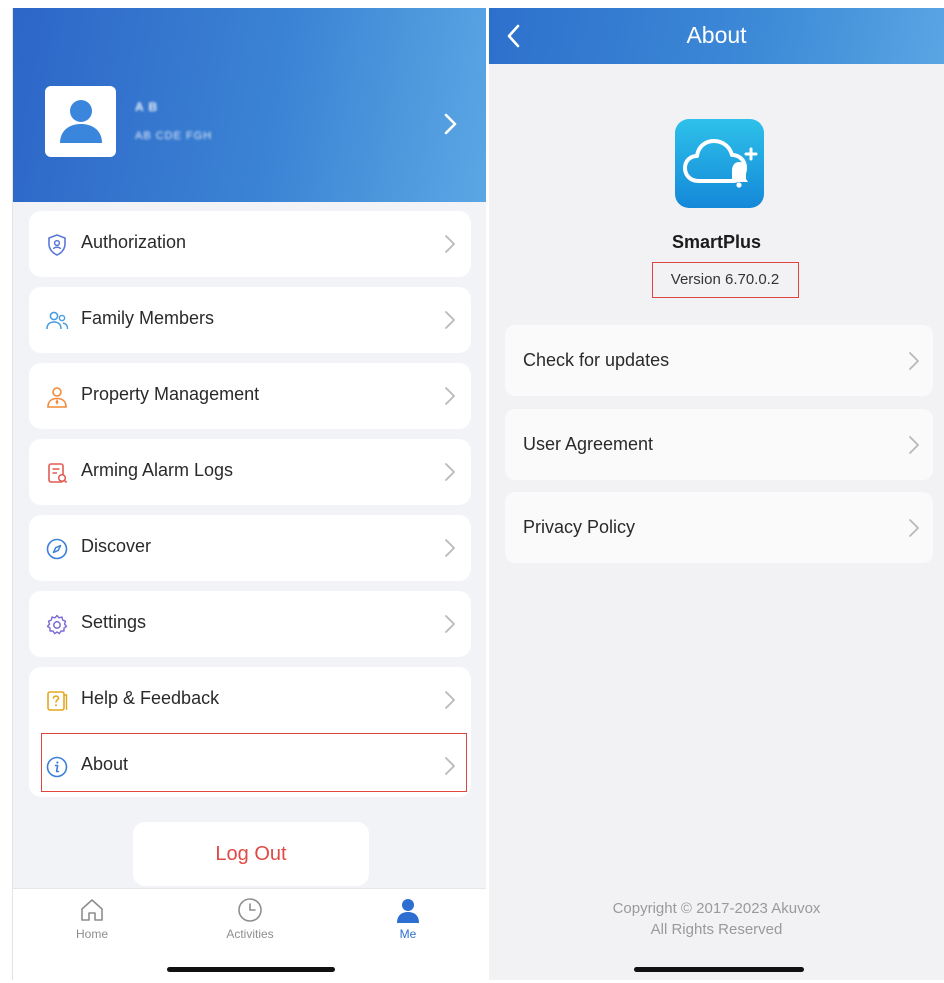  What do you see at coordinates (596, 360) in the screenshot?
I see `item-label-check-updates: Check for updates` at bounding box center [596, 360].